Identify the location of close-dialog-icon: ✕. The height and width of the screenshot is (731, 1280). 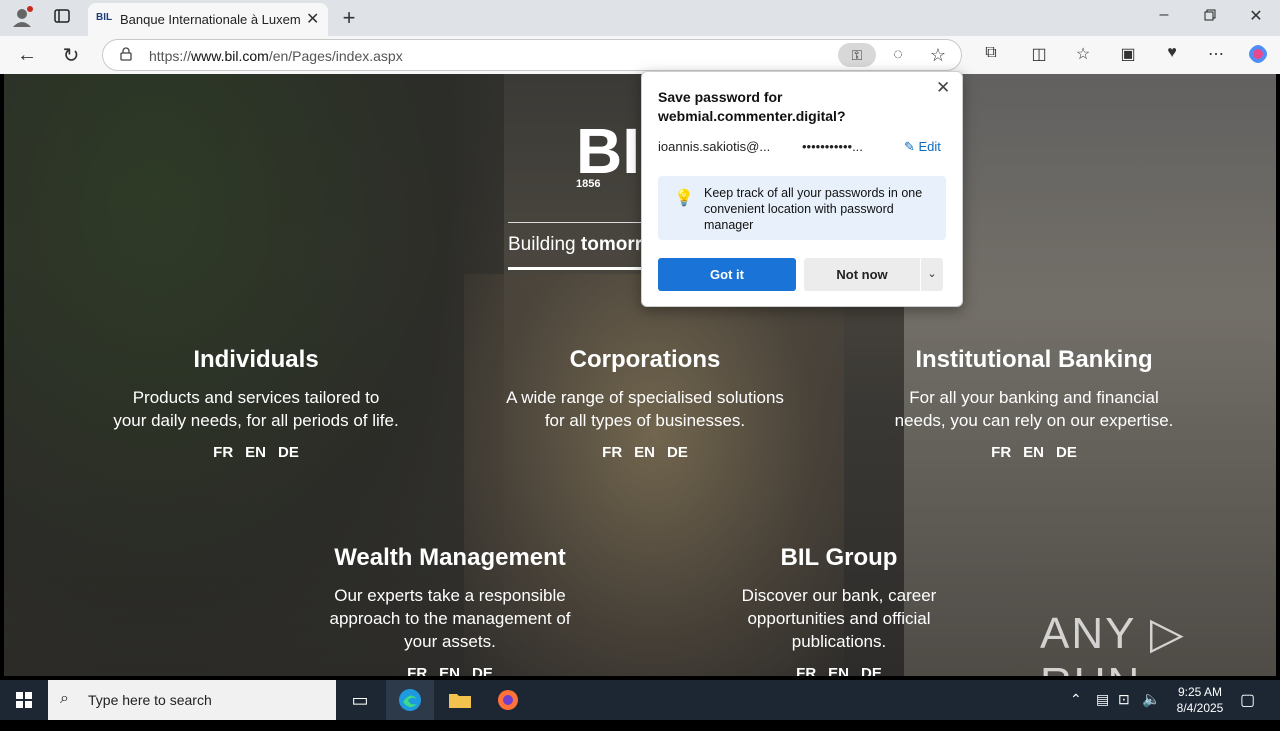
(943, 88).